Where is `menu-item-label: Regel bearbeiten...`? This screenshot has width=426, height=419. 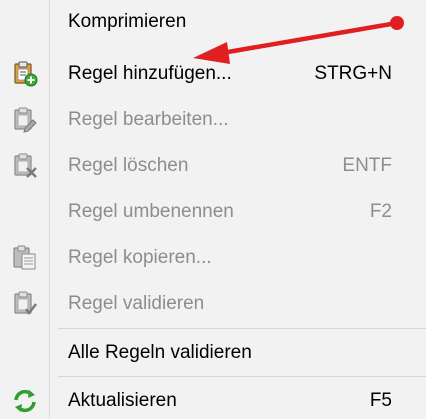 menu-item-label: Regel bearbeiten... is located at coordinates (148, 119).